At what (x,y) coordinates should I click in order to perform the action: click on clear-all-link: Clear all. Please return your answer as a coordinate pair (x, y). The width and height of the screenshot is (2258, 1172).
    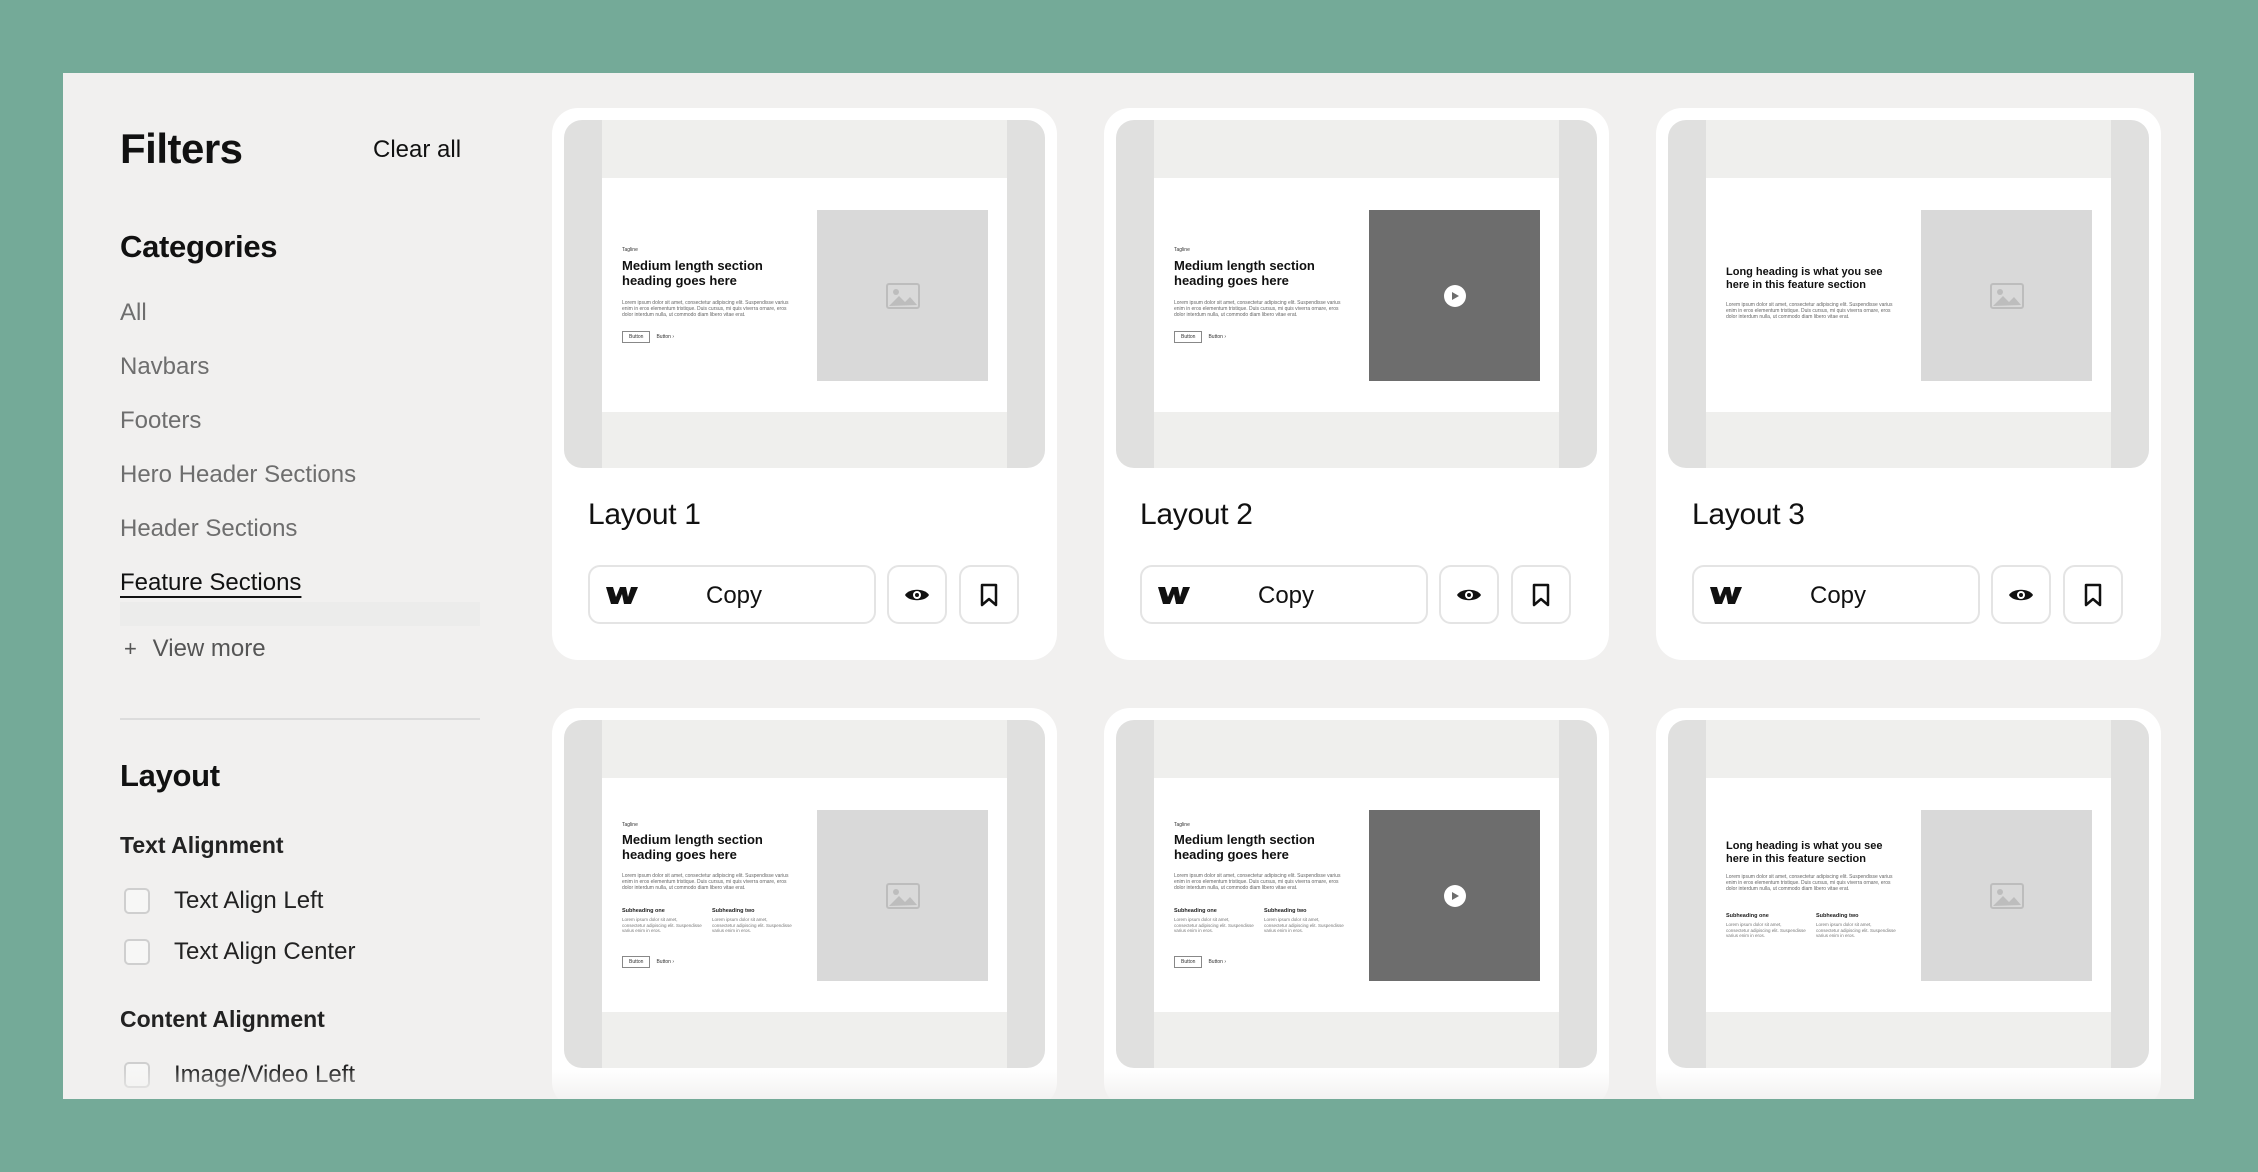
    Looking at the image, I should click on (417, 150).